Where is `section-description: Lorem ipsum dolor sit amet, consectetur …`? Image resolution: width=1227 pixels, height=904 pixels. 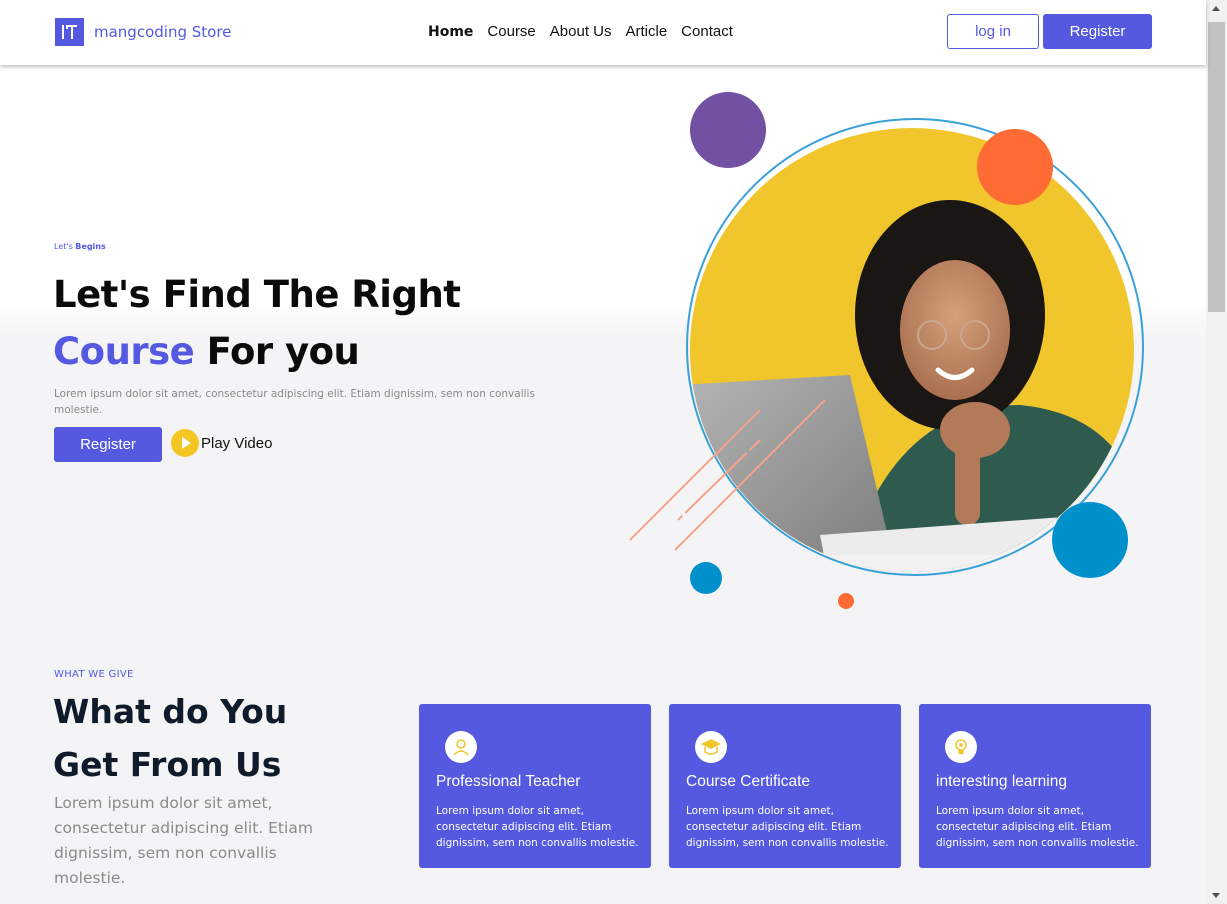
section-description: Lorem ipsum dolor sit amet, consectetur … is located at coordinates (183, 840).